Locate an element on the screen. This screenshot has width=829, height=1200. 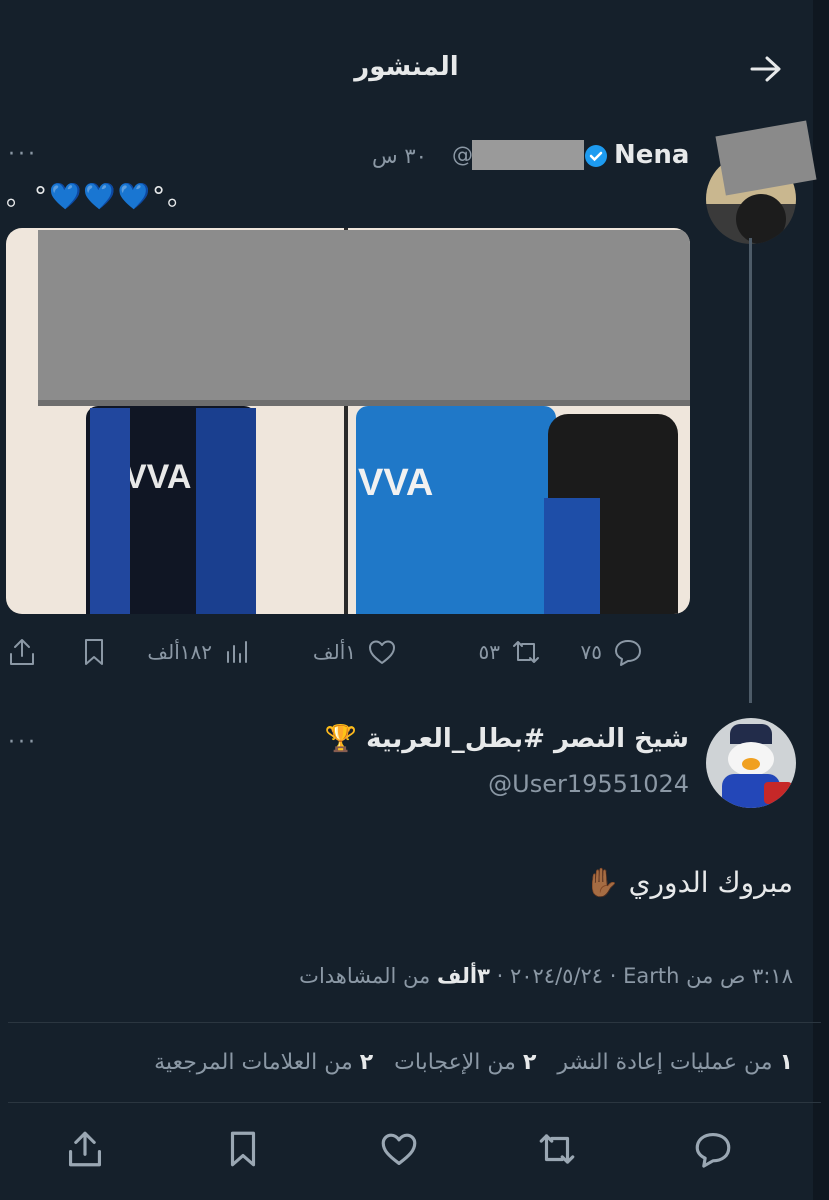
redaction-faces is located at coordinates (364, 315).